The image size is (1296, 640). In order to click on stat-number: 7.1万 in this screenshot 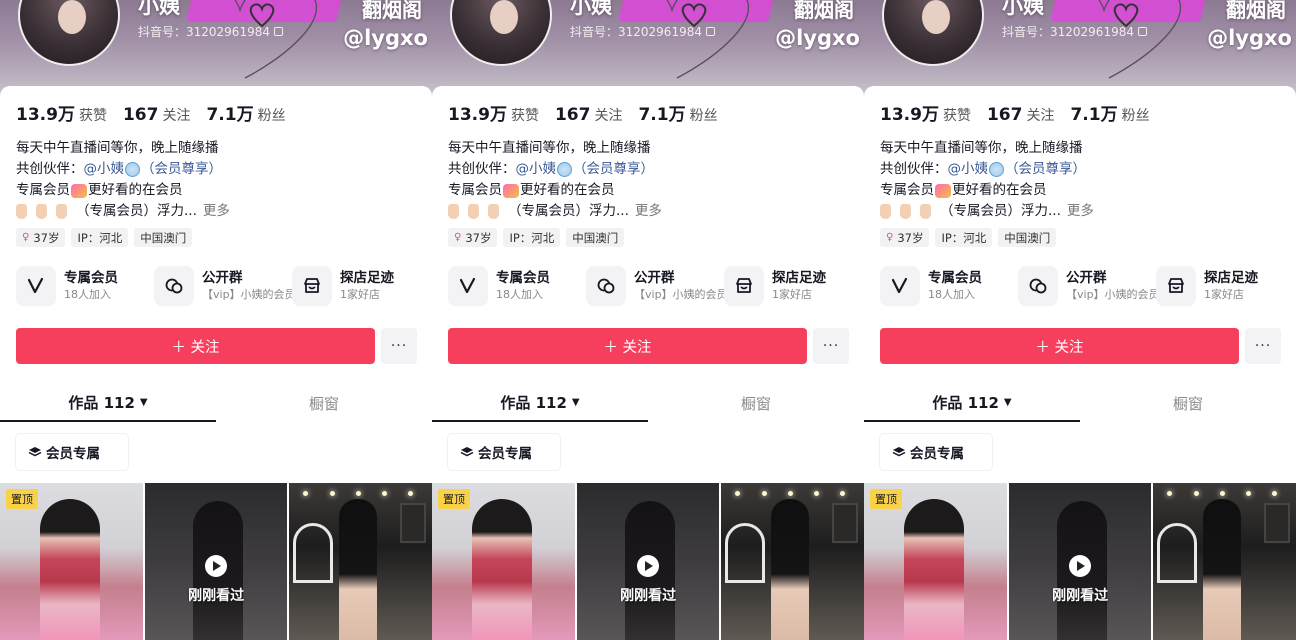, I will do `click(230, 115)`.